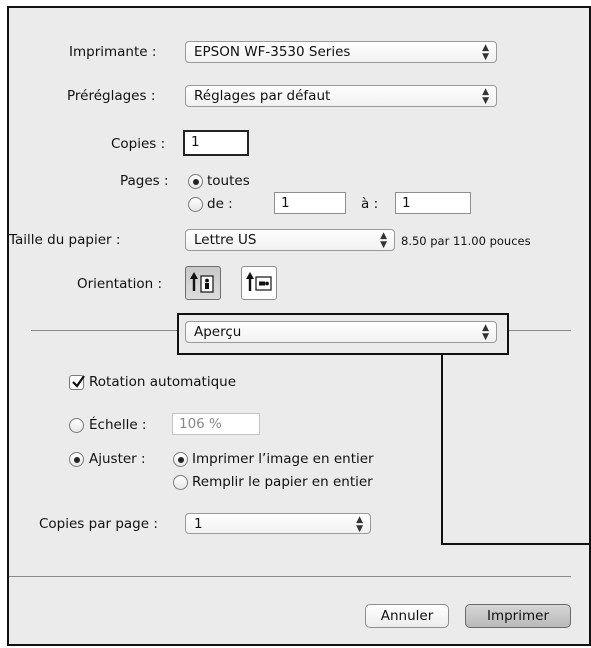  What do you see at coordinates (120, 284) in the screenshot?
I see `orientation-label: Orientation :` at bounding box center [120, 284].